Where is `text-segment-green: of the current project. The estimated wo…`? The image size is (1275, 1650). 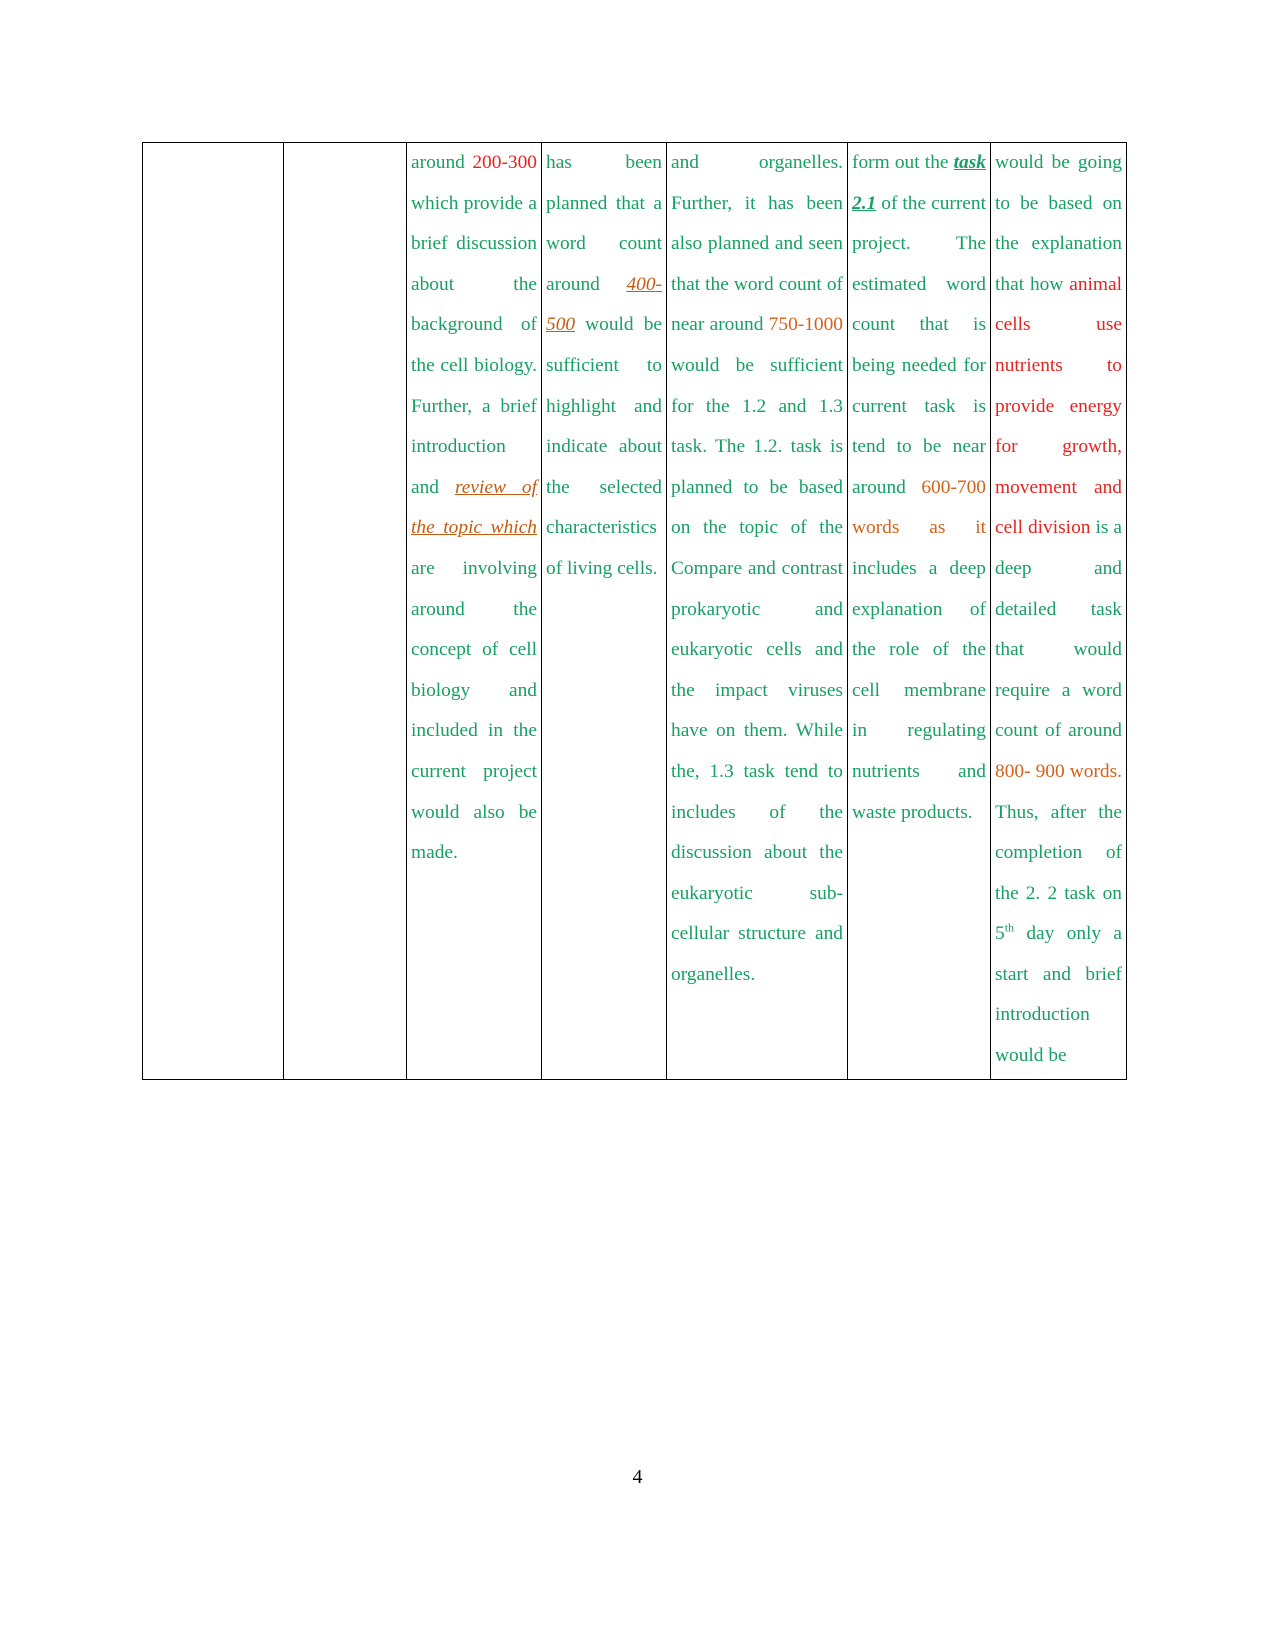
text-segment-green: of the current project. The estimated wo… is located at coordinates (919, 345).